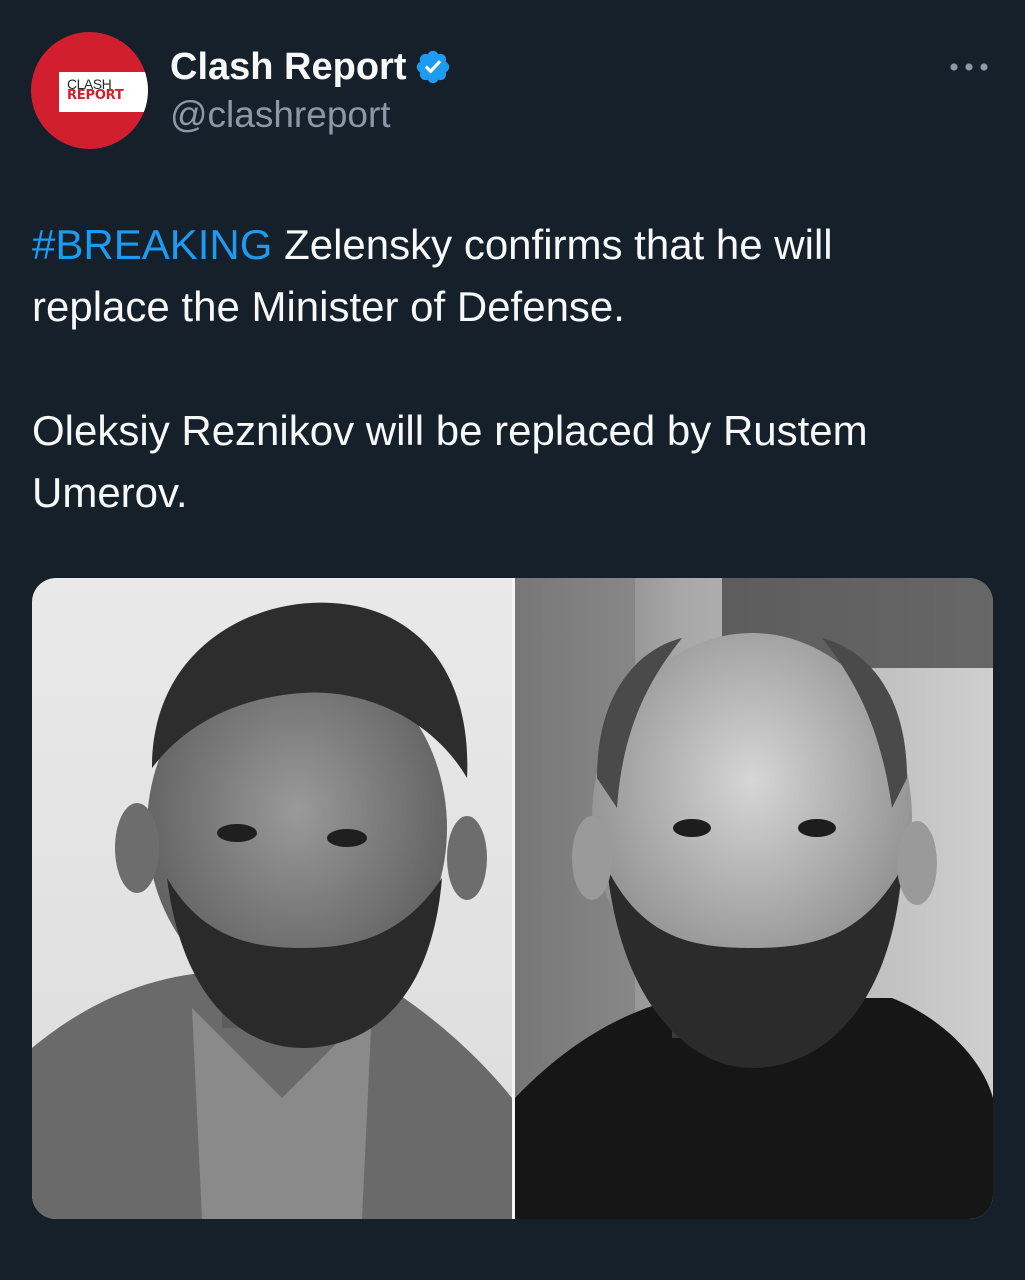 The width and height of the screenshot is (1025, 1280). Describe the element at coordinates (288, 67) in the screenshot. I see `display-name-text: Clash Report` at that location.